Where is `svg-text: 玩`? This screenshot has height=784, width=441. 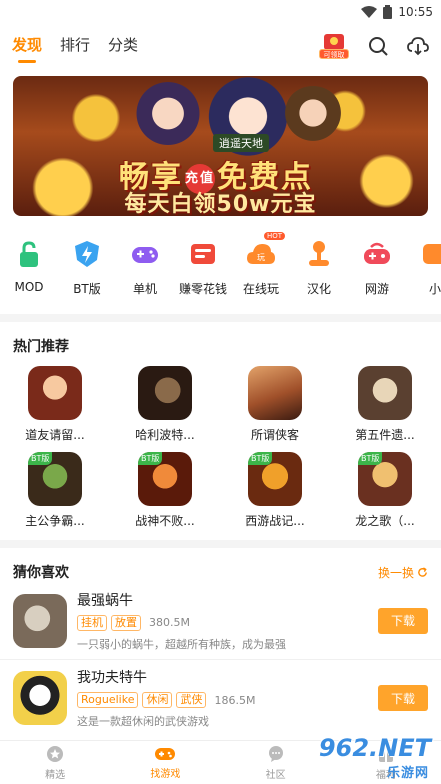 svg-text: 玩 is located at coordinates (261, 257).